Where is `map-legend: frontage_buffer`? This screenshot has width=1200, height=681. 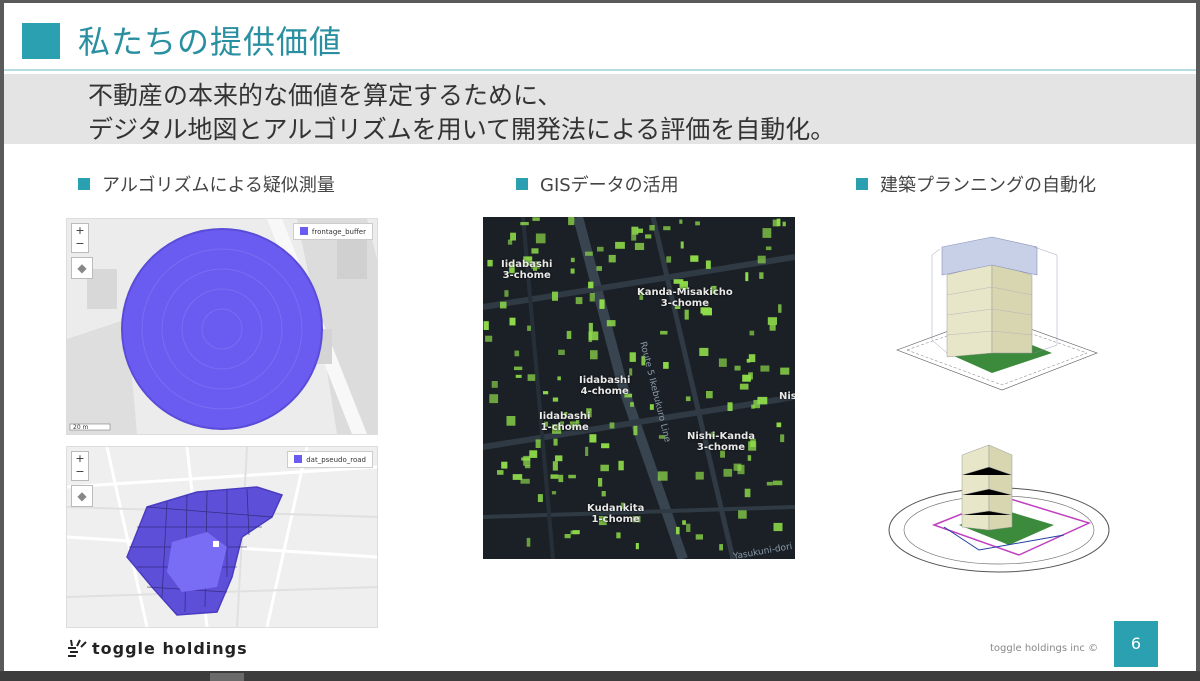
map-legend: frontage_buffer is located at coordinates (332, 231).